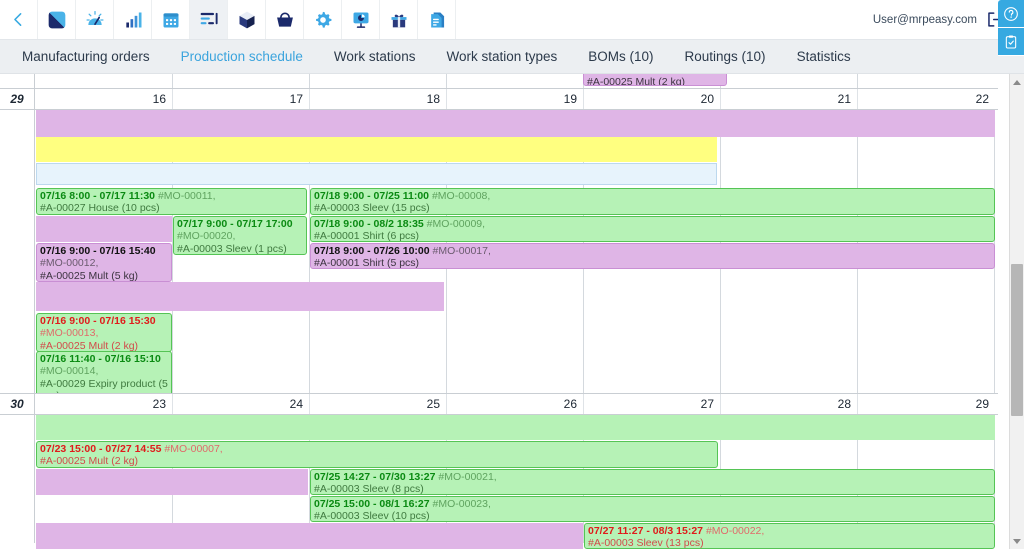 The image size is (1024, 549). I want to click on question-mark-icon, so click(1011, 13).